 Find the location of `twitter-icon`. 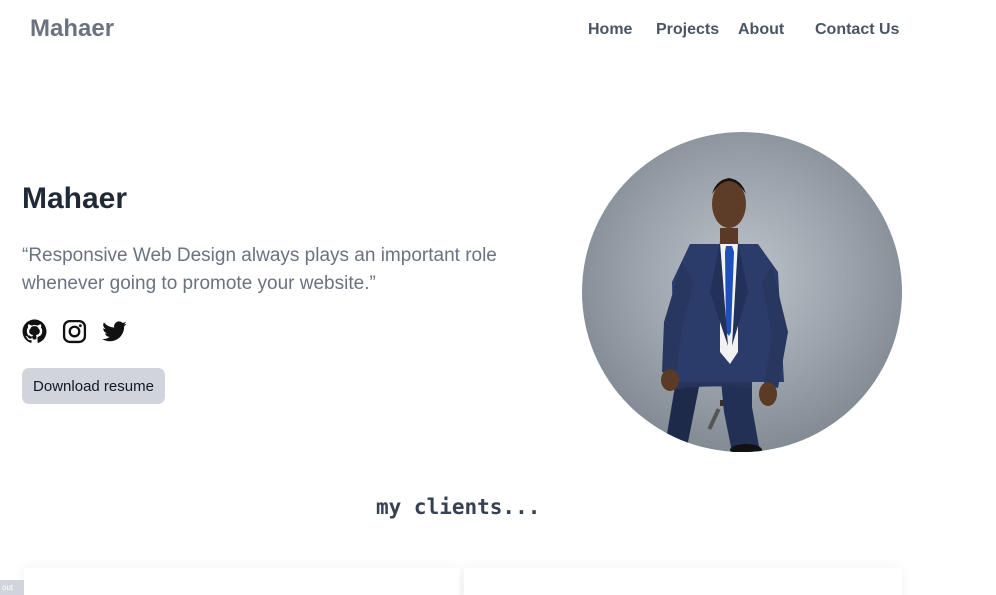

twitter-icon is located at coordinates (114, 331).